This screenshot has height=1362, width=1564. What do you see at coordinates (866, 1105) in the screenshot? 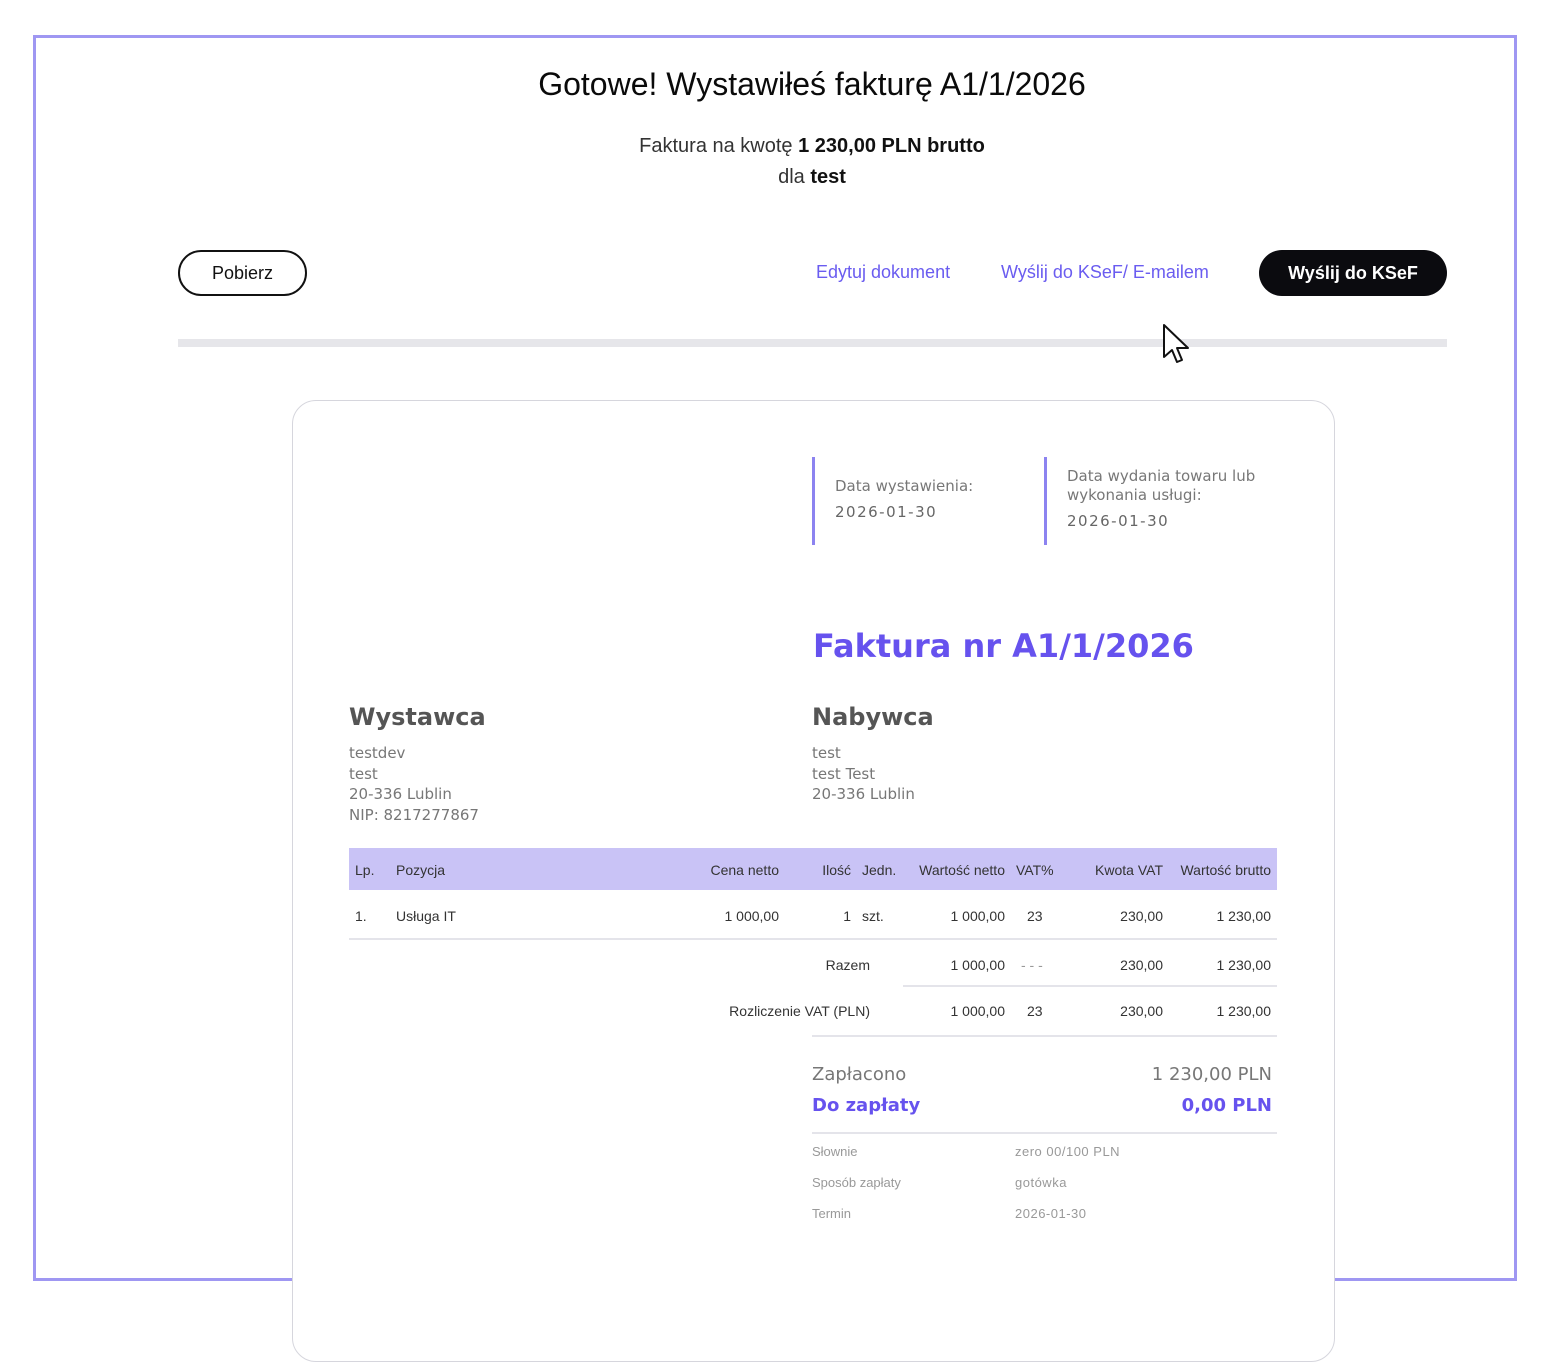
I see `due-label: Do zapłaty` at bounding box center [866, 1105].